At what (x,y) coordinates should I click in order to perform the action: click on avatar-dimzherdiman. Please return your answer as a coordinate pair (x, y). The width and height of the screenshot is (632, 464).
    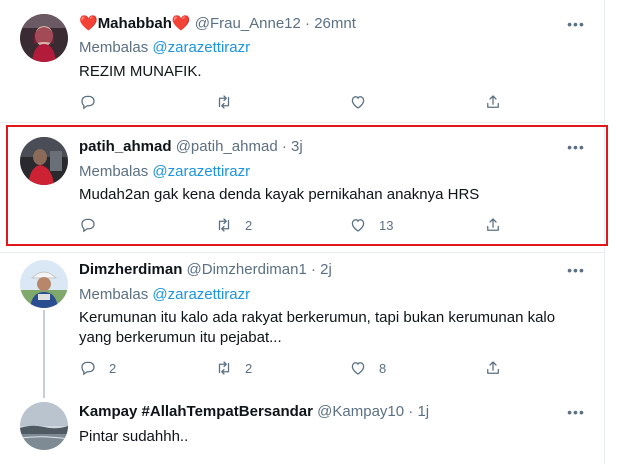
    Looking at the image, I should click on (44, 284).